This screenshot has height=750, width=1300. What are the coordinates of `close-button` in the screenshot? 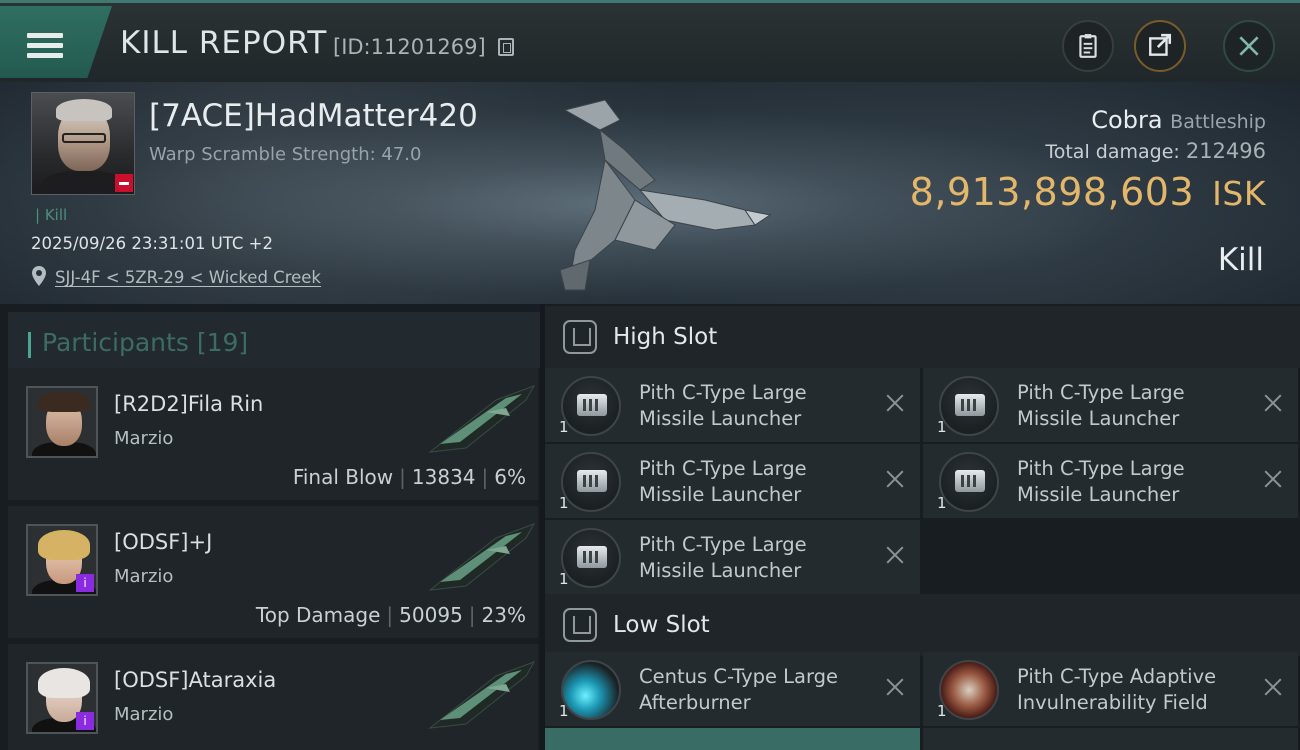 It's located at (1249, 46).